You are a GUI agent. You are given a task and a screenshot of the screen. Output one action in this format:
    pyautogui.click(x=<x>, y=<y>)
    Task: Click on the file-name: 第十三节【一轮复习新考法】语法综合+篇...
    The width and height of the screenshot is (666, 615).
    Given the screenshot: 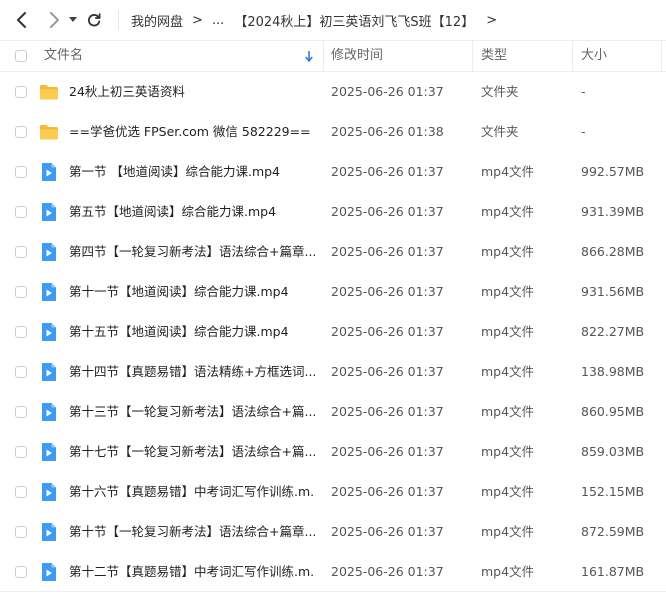 What is the action you would take?
    pyautogui.click(x=192, y=412)
    